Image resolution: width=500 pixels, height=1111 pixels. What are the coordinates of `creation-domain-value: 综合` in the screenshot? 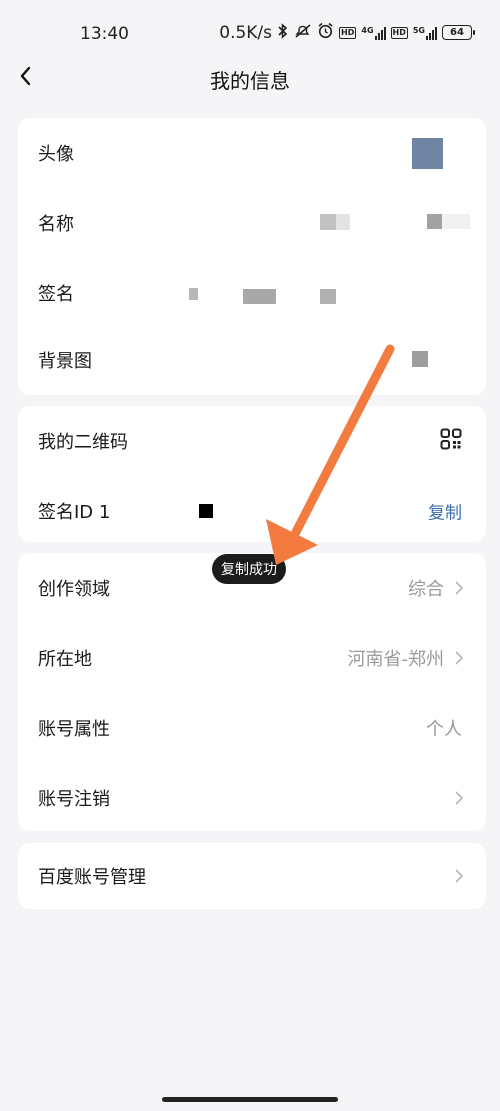 It's located at (426, 589).